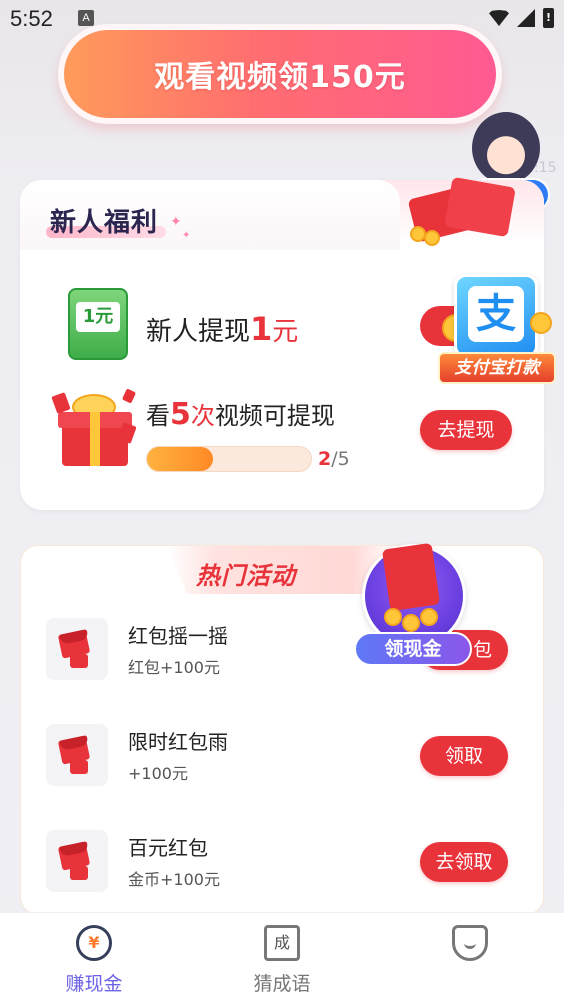  Describe the element at coordinates (541, 323) in the screenshot. I see `coin-icon` at that location.